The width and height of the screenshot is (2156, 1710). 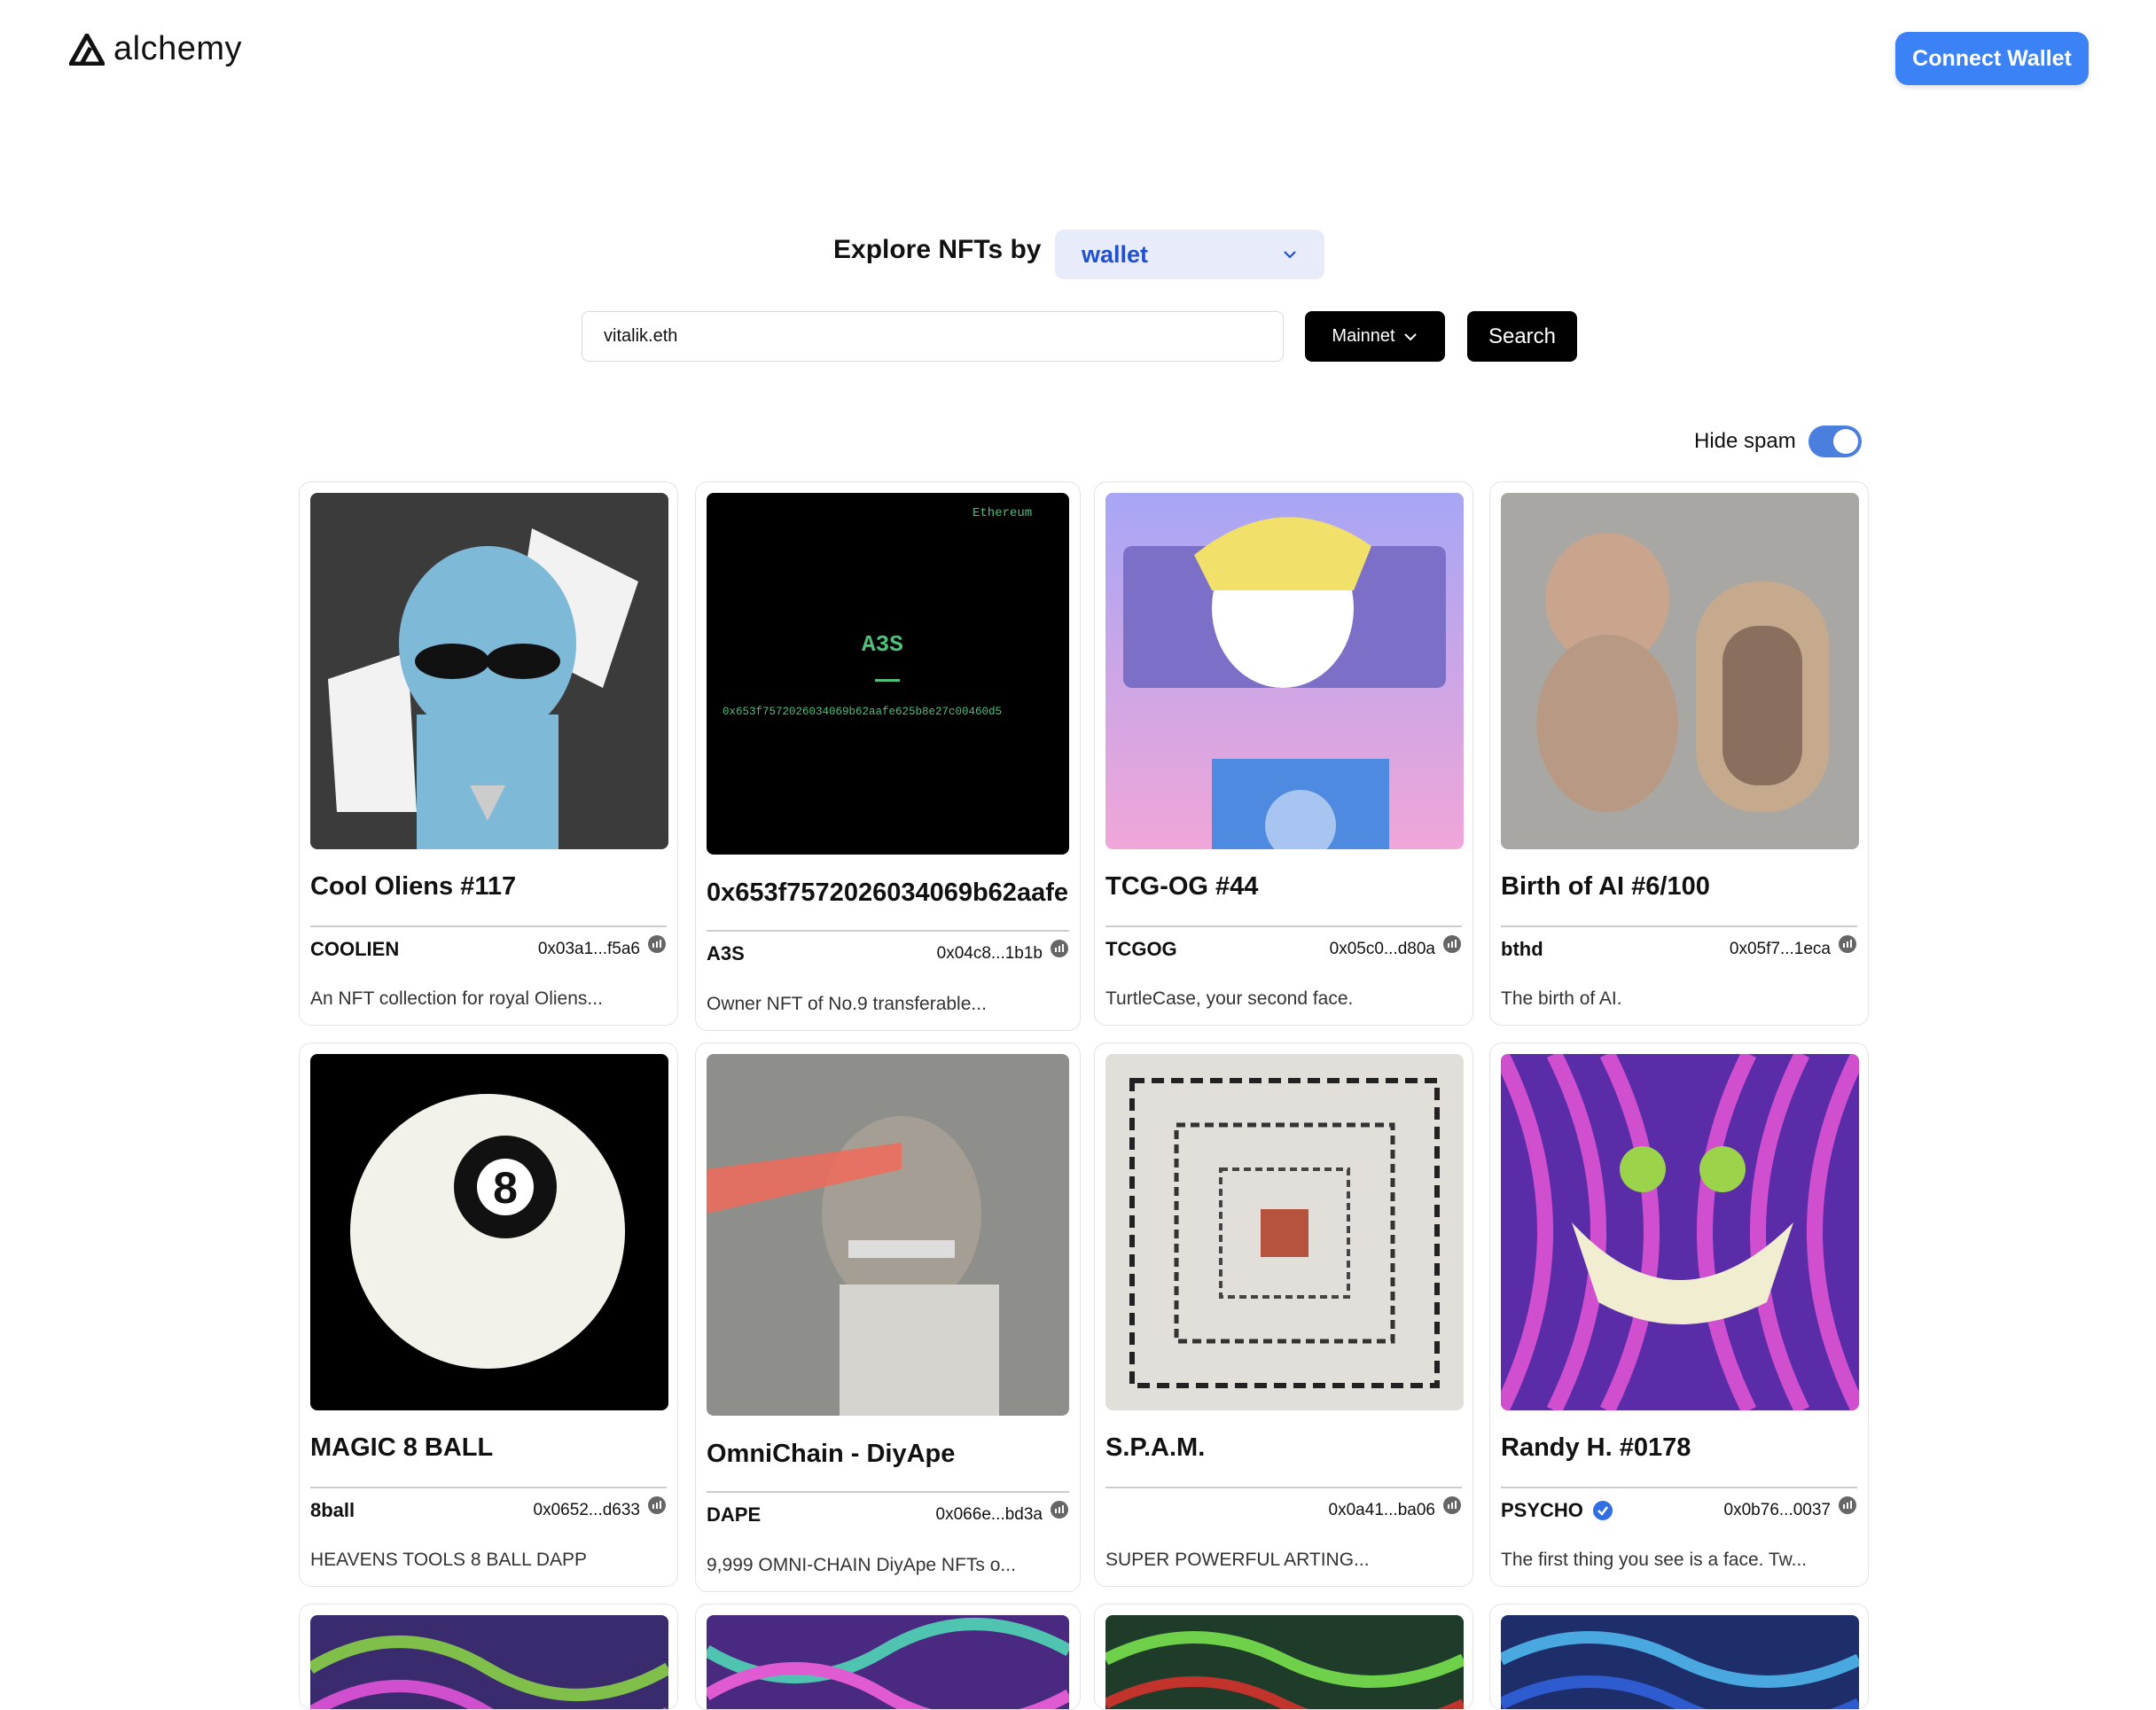 What do you see at coordinates (1229, 998) in the screenshot?
I see `nft-description: TurtleCase, your second face.` at bounding box center [1229, 998].